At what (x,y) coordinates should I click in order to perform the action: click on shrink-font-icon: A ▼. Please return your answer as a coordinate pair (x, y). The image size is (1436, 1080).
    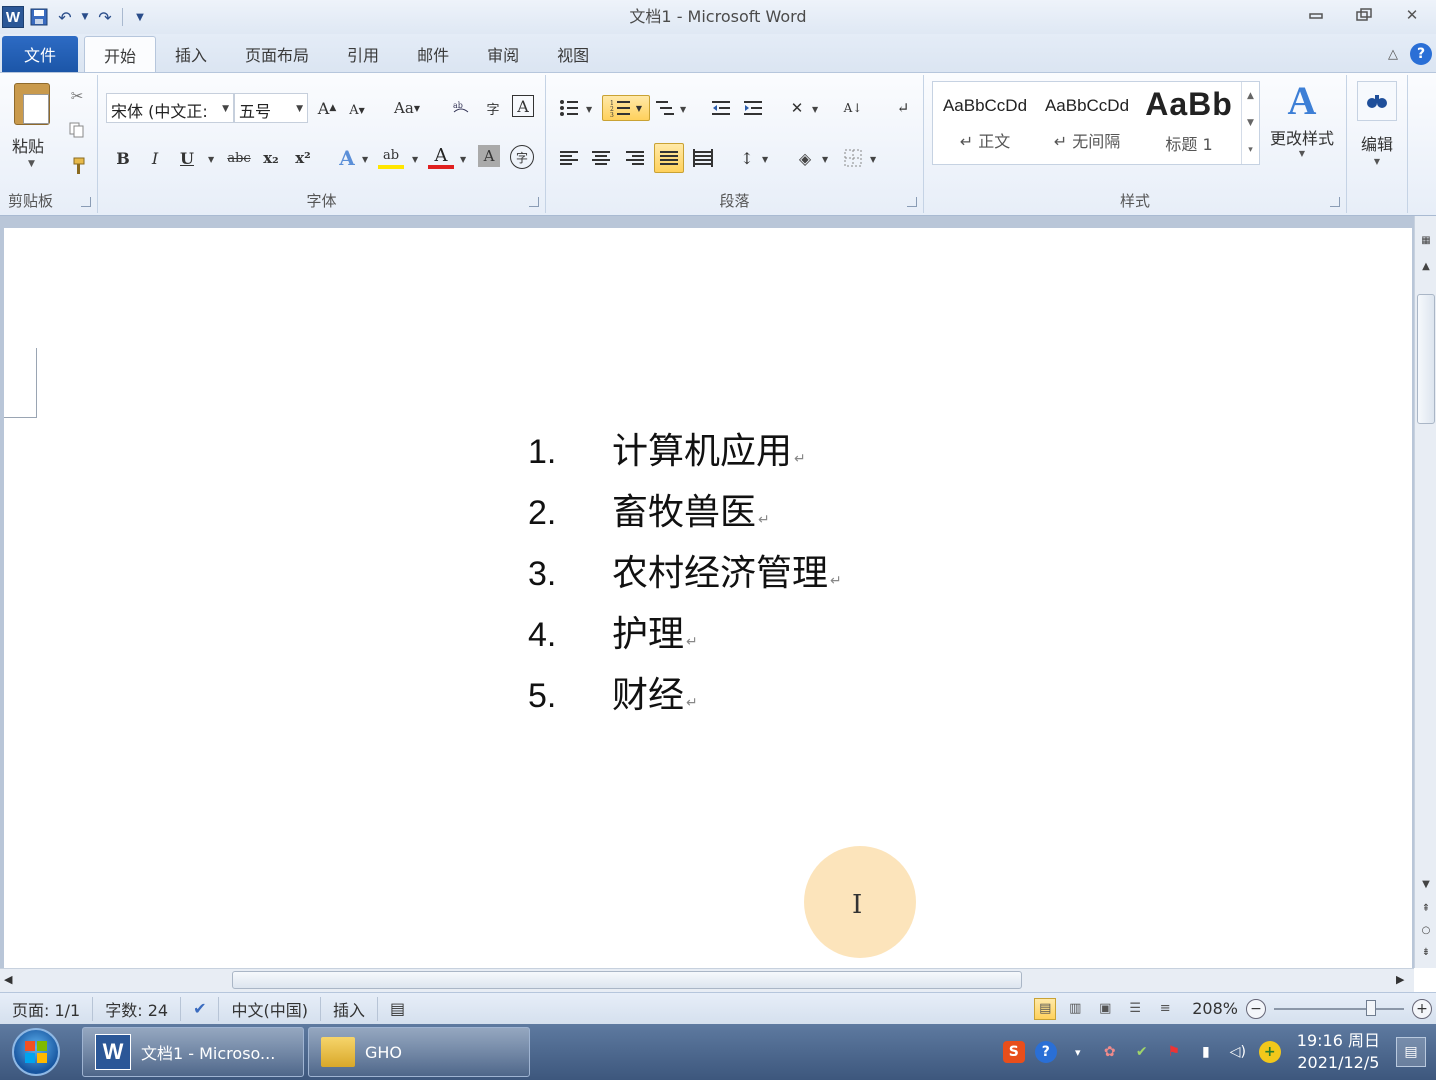
    Looking at the image, I should click on (357, 110).